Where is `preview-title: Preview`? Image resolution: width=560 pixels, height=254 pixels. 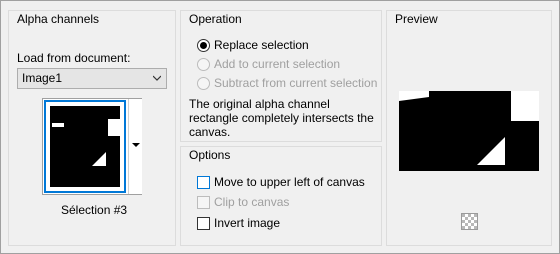
preview-title: Preview is located at coordinates (416, 19).